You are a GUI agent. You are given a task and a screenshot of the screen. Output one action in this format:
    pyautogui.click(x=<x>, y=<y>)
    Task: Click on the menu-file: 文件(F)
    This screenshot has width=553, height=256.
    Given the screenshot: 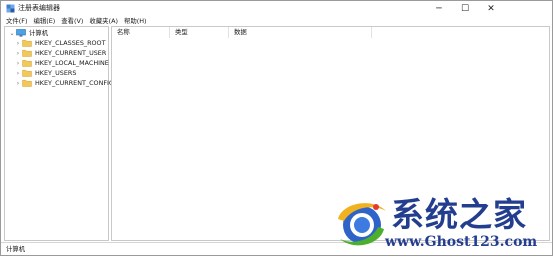 What is the action you would take?
    pyautogui.click(x=16, y=21)
    